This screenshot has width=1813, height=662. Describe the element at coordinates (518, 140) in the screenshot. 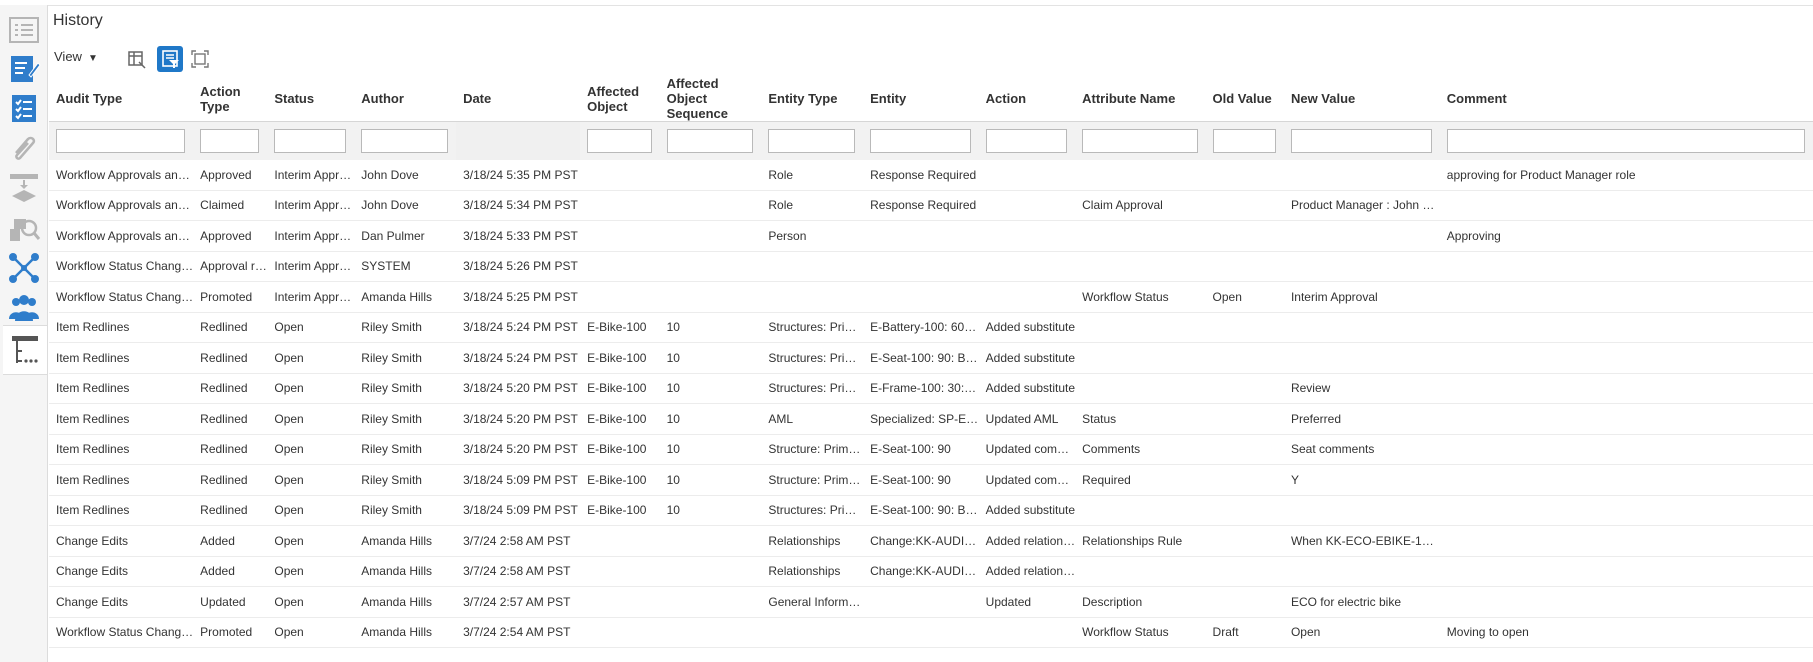

I see `filter-cell-empty` at that location.